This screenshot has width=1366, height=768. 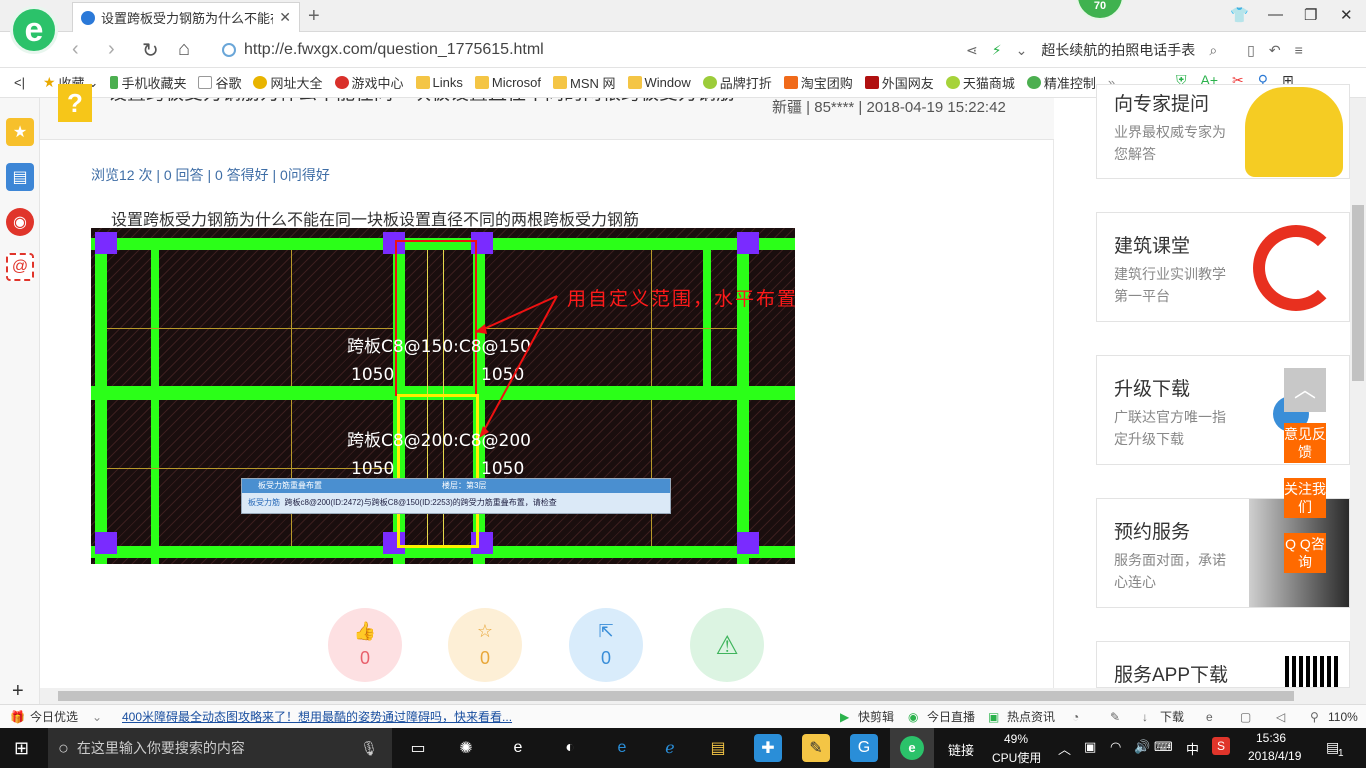 I want to click on cpu-percent: 49%, so click(x=1016, y=739).